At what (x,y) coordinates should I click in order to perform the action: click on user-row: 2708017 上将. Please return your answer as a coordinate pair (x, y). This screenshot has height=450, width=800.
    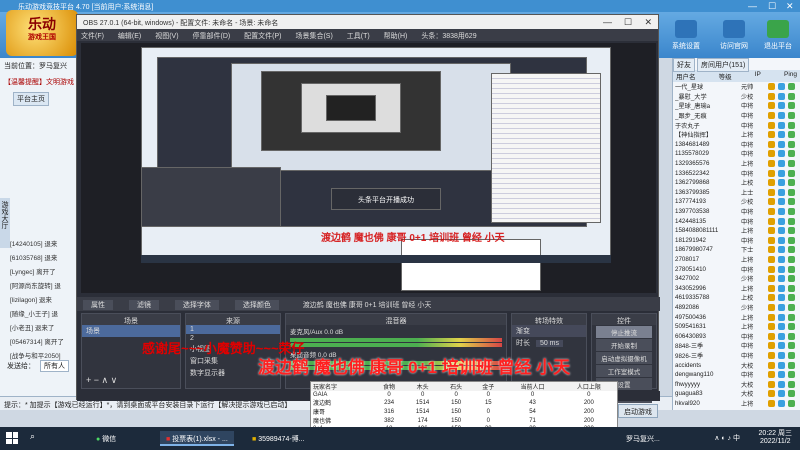
    Looking at the image, I should click on (736, 260).